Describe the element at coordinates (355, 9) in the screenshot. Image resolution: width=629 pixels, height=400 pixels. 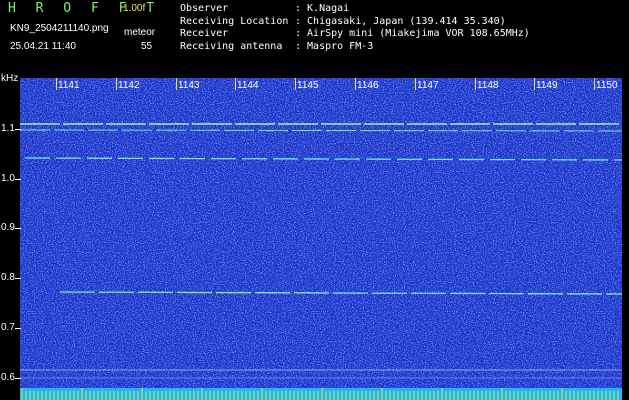
I see `info-row-observer: Observer : K.Nagai` at that location.